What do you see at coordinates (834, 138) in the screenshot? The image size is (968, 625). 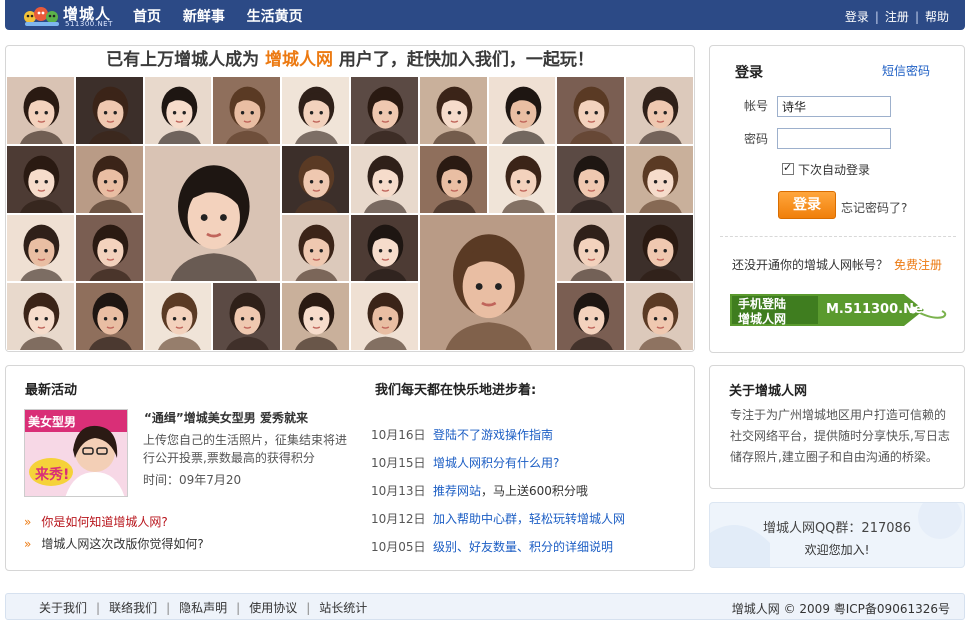 I see `password-input` at bounding box center [834, 138].